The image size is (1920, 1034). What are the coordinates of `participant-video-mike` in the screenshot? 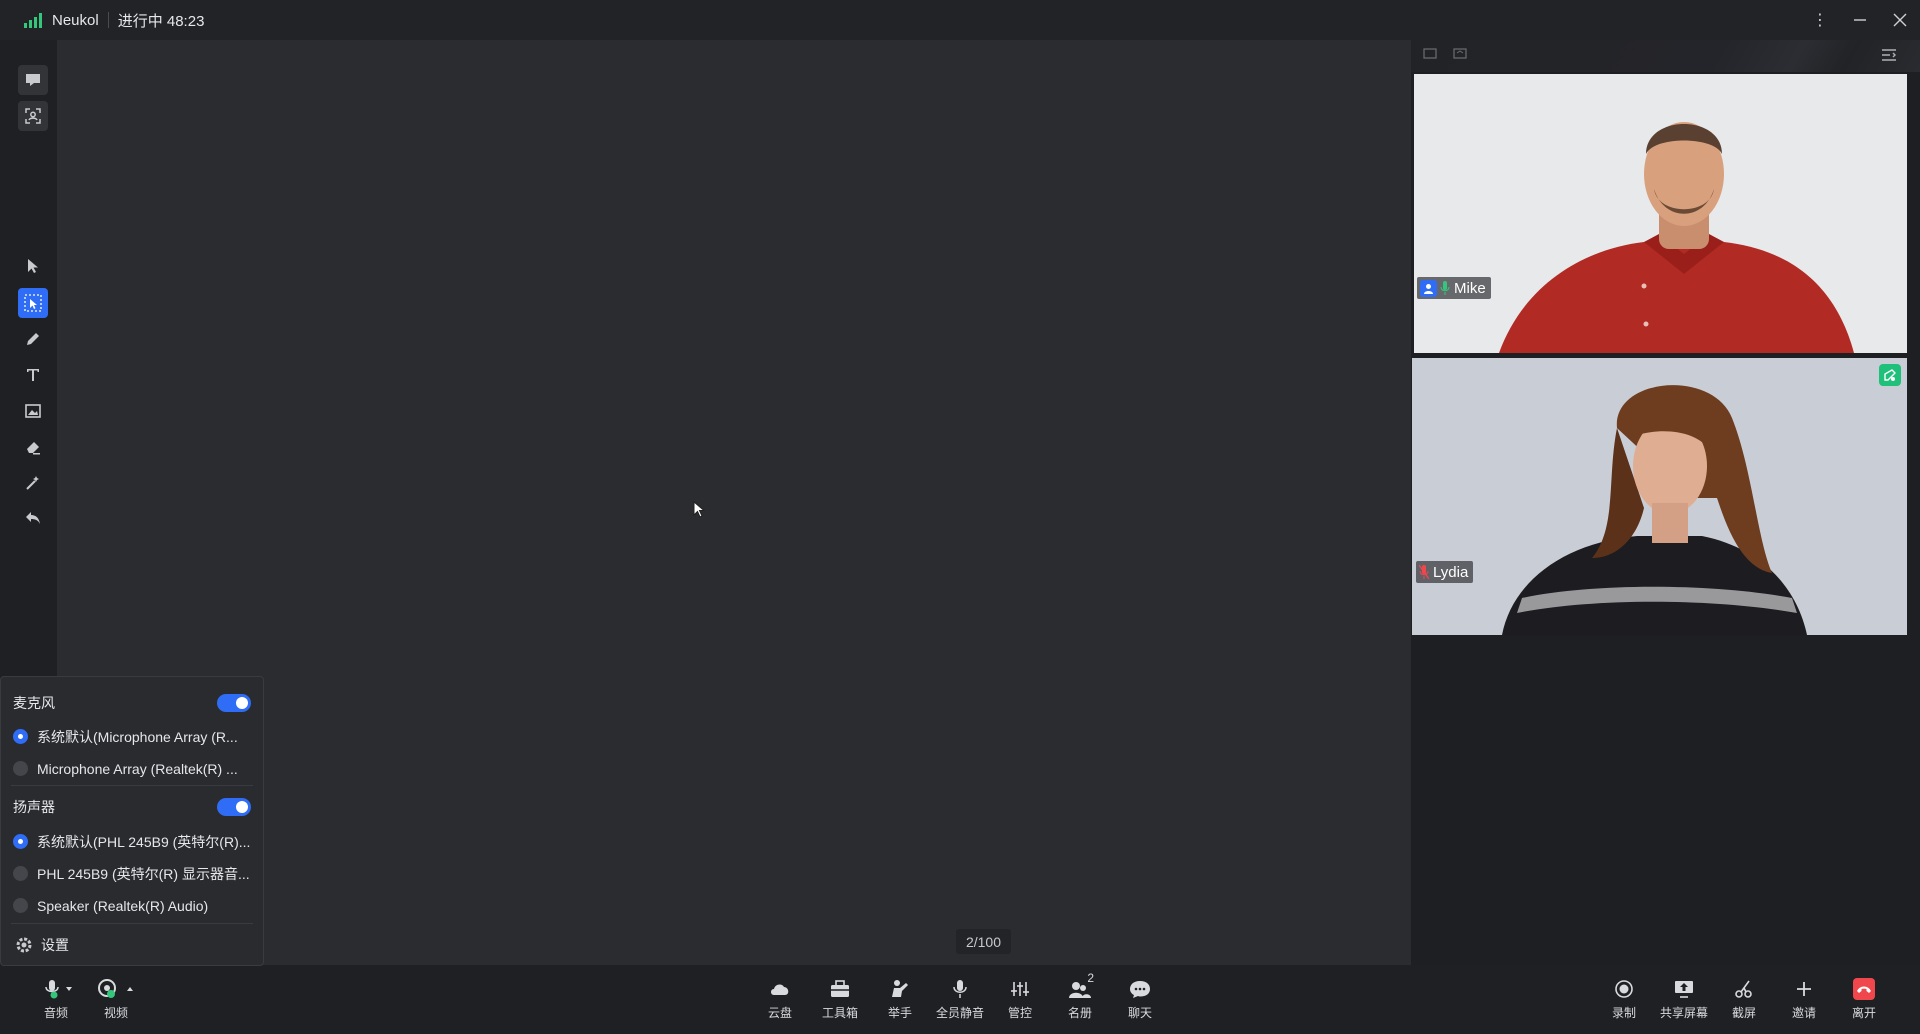 It's located at (1660, 213).